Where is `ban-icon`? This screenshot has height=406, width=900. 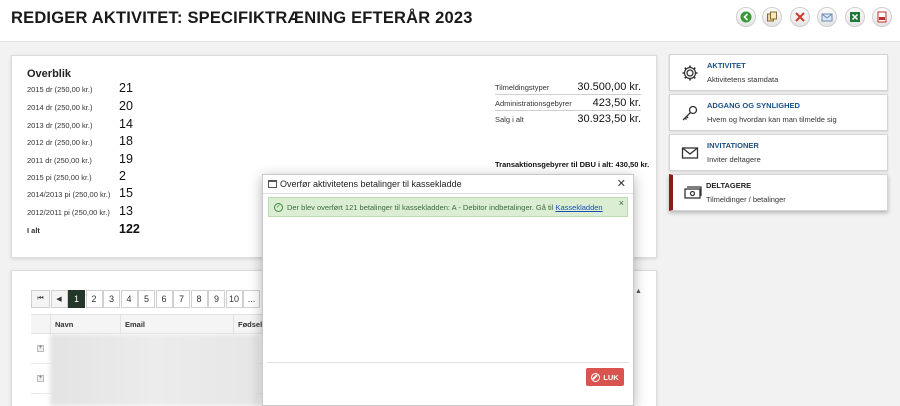
ban-icon is located at coordinates (596, 377).